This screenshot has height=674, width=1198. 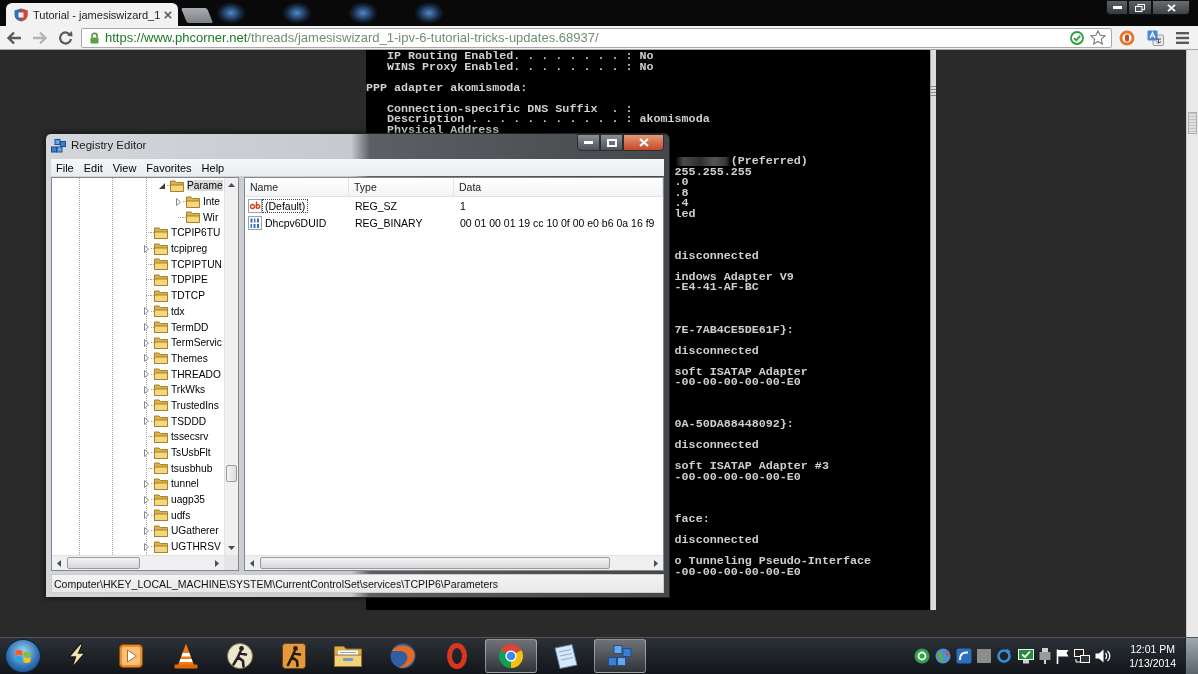 What do you see at coordinates (190, 327) in the screenshot?
I see `tree-item: TermDD` at bounding box center [190, 327].